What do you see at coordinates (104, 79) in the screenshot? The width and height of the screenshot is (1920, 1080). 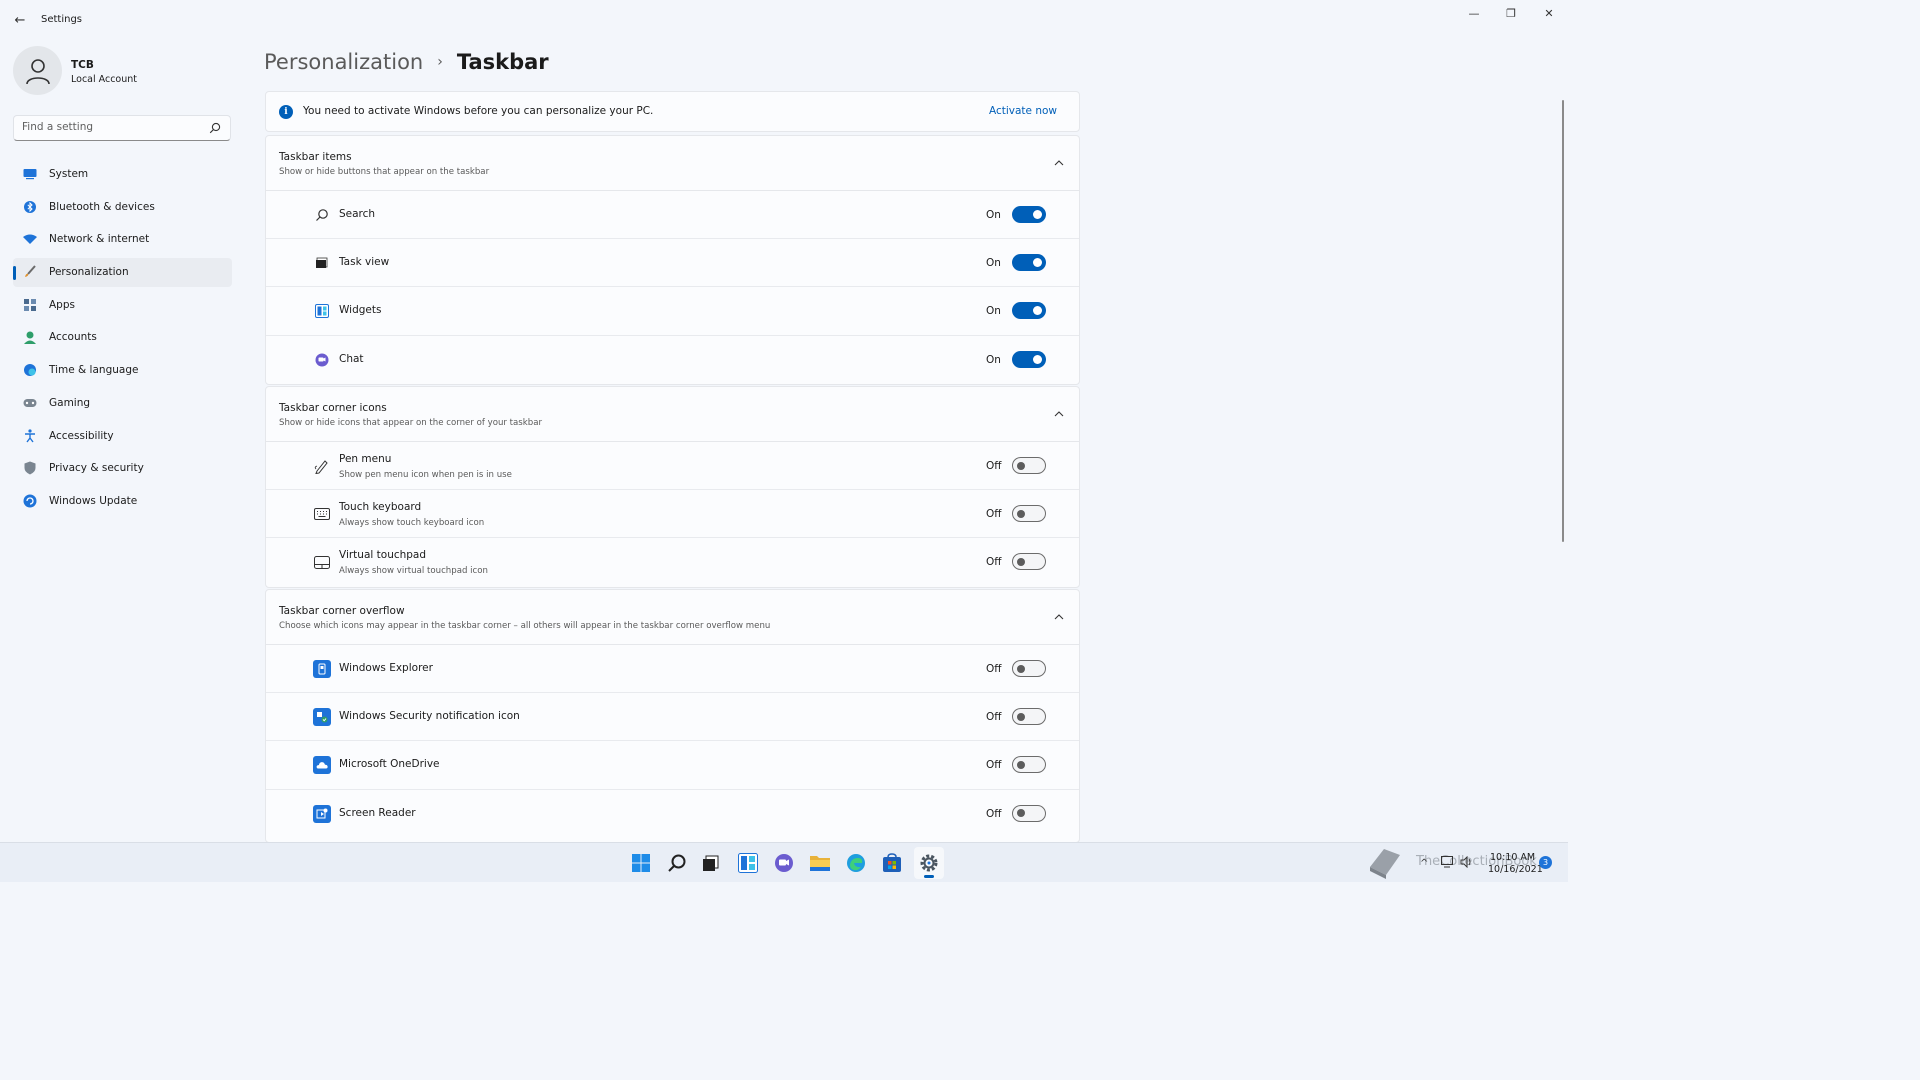 I see `account-type: Local Account` at bounding box center [104, 79].